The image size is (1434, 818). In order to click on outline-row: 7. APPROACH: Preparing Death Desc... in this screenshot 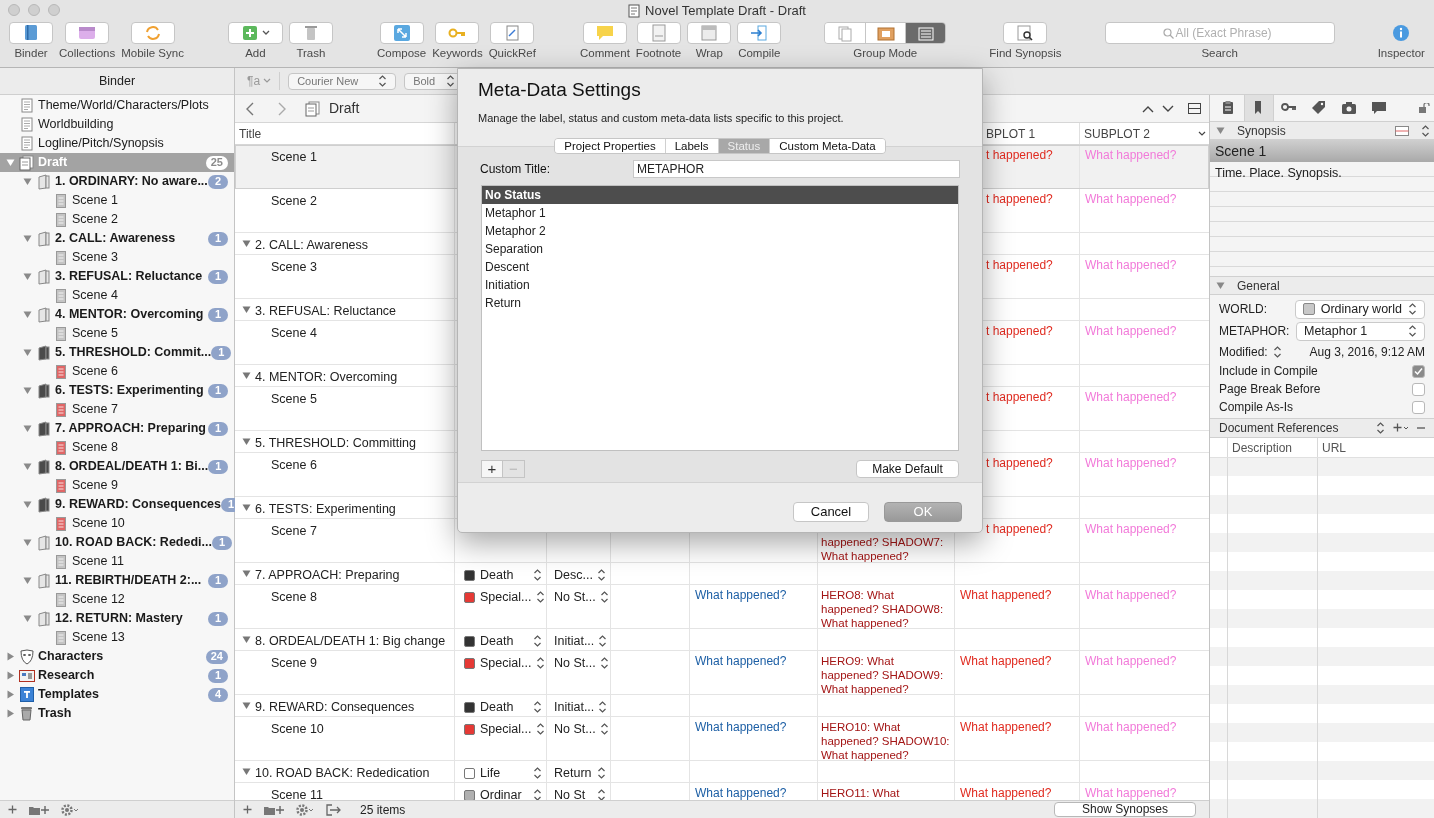, I will do `click(722, 574)`.